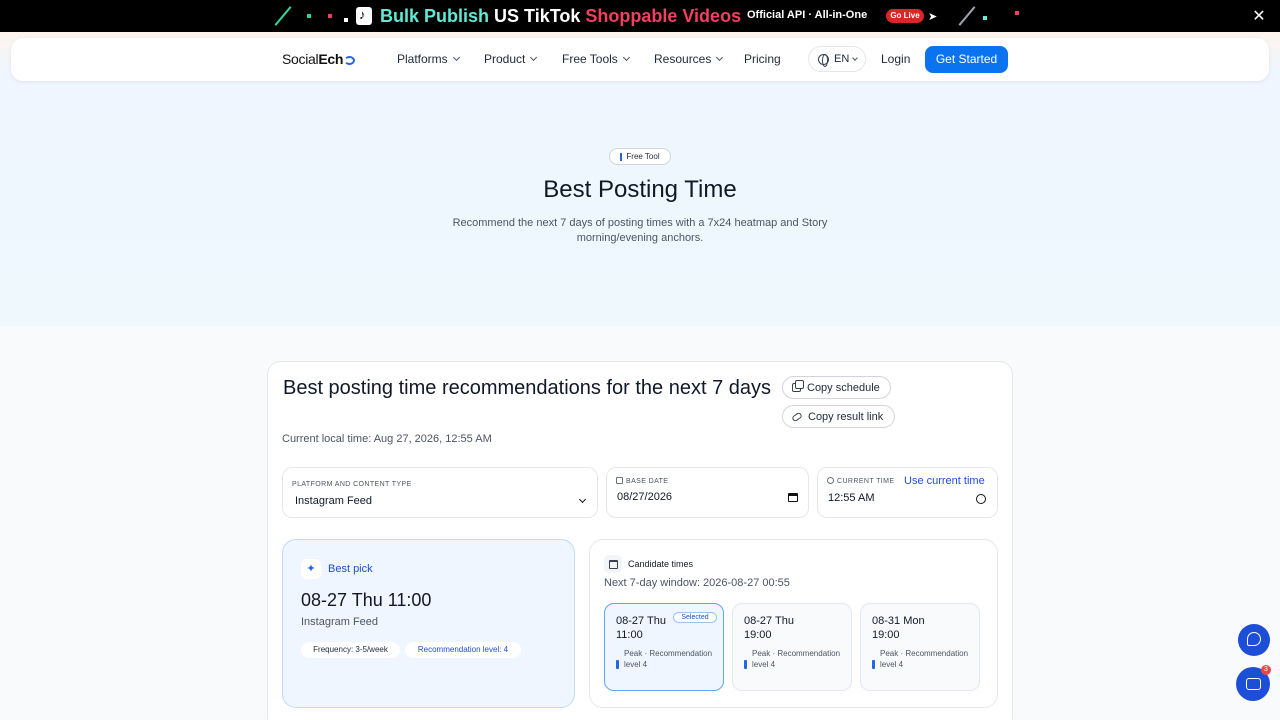 Image resolution: width=1280 pixels, height=720 pixels. I want to click on recommendation-level-chip: Recommendation level: 4, so click(463, 650).